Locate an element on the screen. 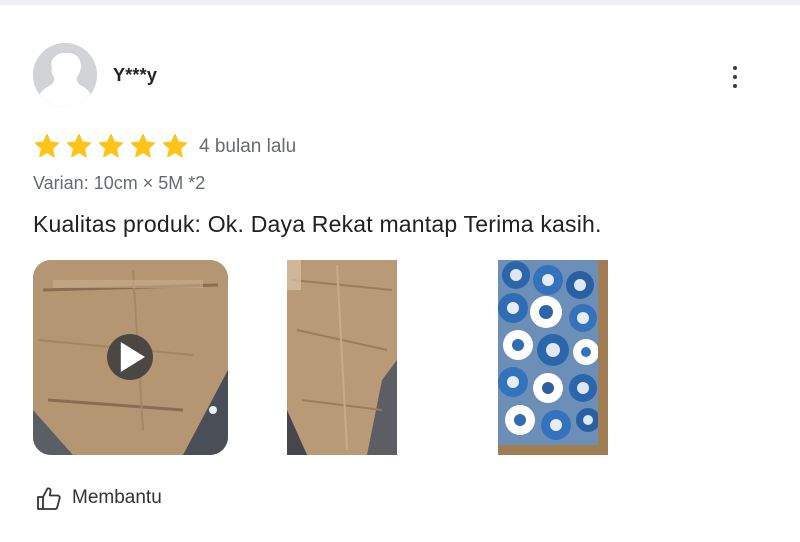 The width and height of the screenshot is (800, 542). play-button is located at coordinates (130, 357).